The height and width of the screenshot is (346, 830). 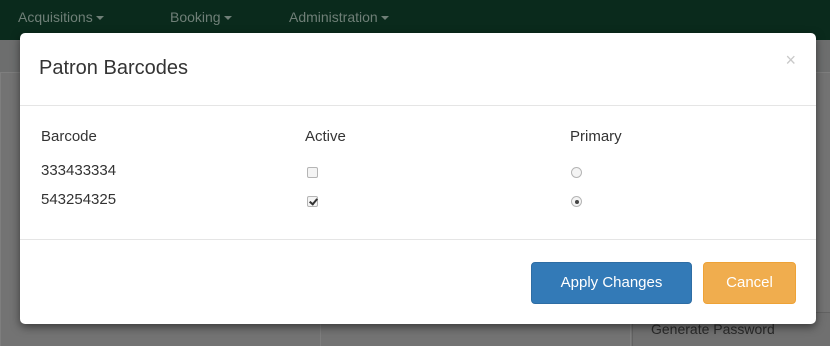 I want to click on nav-item-acquisitions: Acquisitions, so click(x=61, y=17).